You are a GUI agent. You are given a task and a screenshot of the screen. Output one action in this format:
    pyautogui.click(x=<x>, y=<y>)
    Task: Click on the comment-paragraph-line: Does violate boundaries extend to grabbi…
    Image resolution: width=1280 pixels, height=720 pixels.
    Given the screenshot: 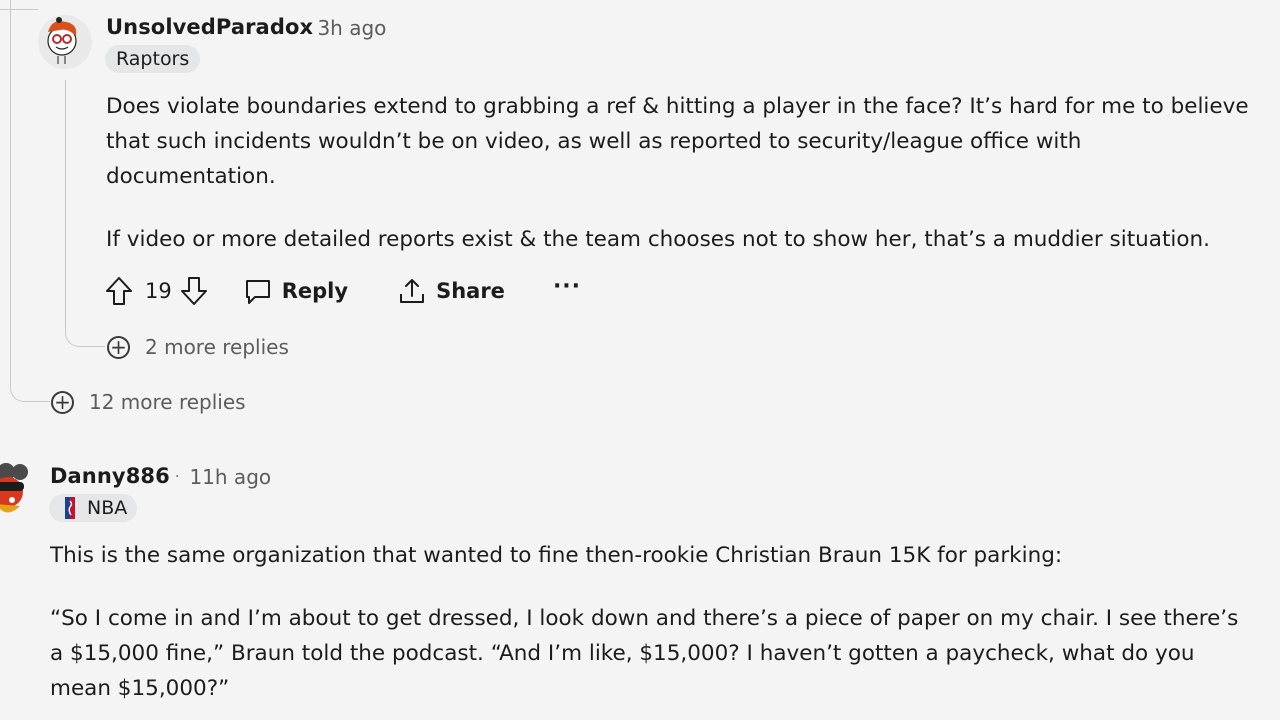 What is the action you would take?
    pyautogui.click(x=677, y=106)
    